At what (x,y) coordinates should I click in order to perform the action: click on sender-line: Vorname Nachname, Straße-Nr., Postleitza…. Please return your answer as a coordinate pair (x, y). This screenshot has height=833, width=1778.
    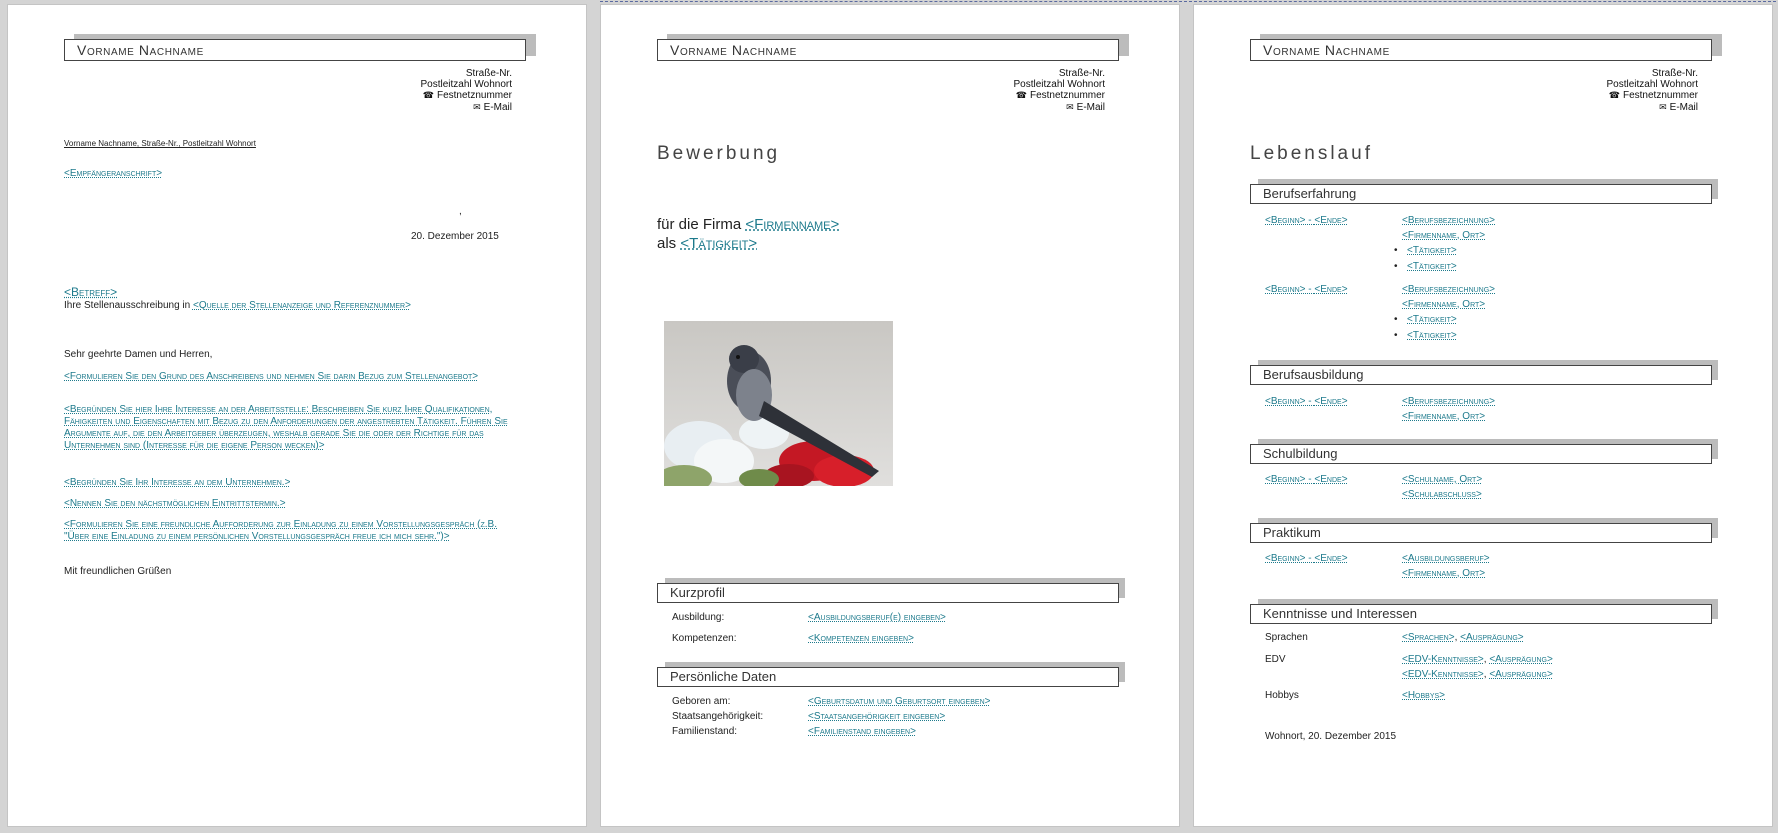
    Looking at the image, I should click on (160, 143).